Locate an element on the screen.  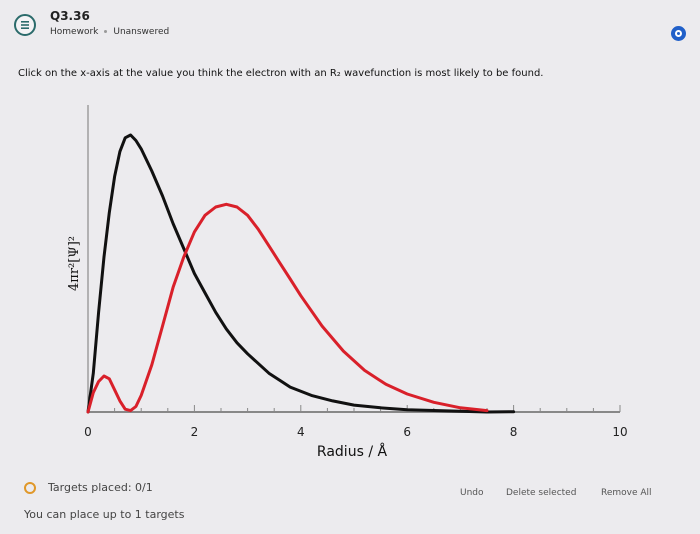
question-meta: Homework Unanswered is located at coordinates (109, 32).